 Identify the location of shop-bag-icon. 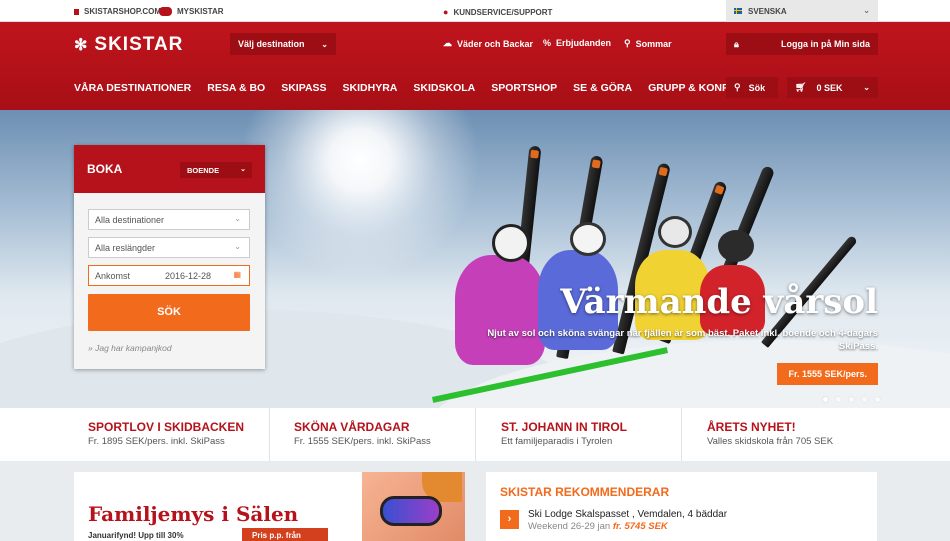
(76, 11).